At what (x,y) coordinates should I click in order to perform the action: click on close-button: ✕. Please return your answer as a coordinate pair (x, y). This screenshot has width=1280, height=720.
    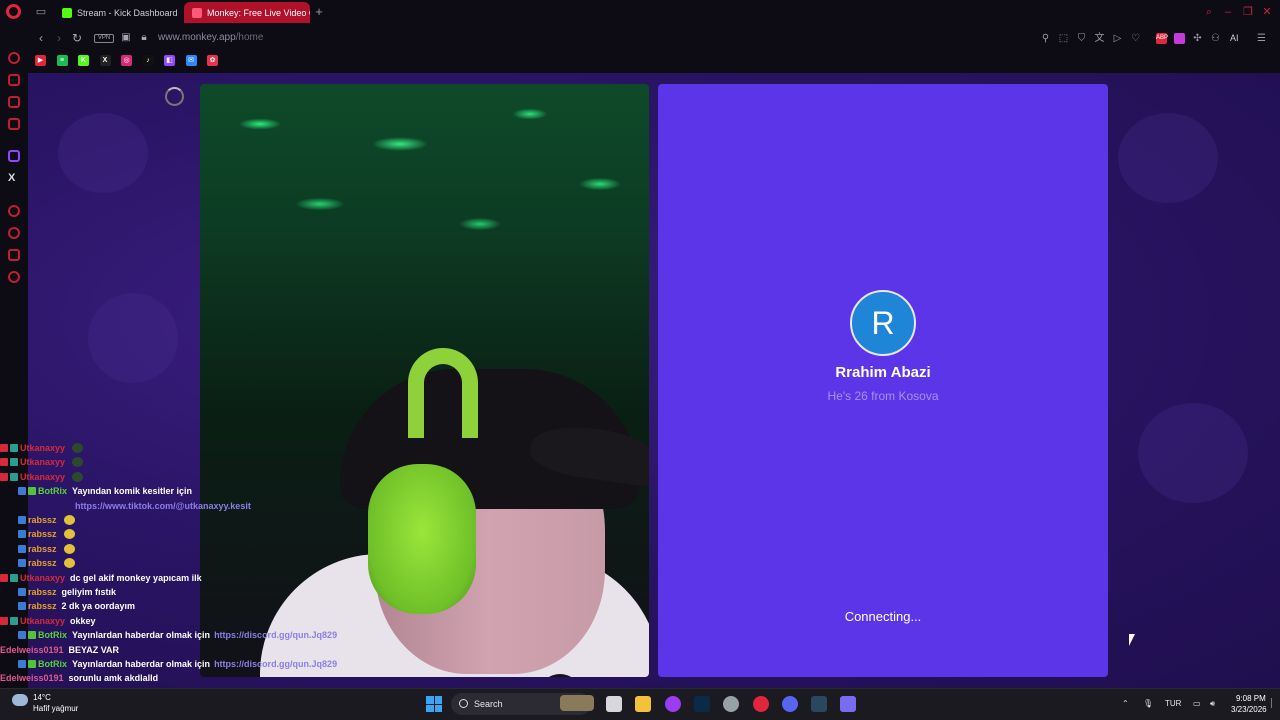
    Looking at the image, I should click on (1267, 12).